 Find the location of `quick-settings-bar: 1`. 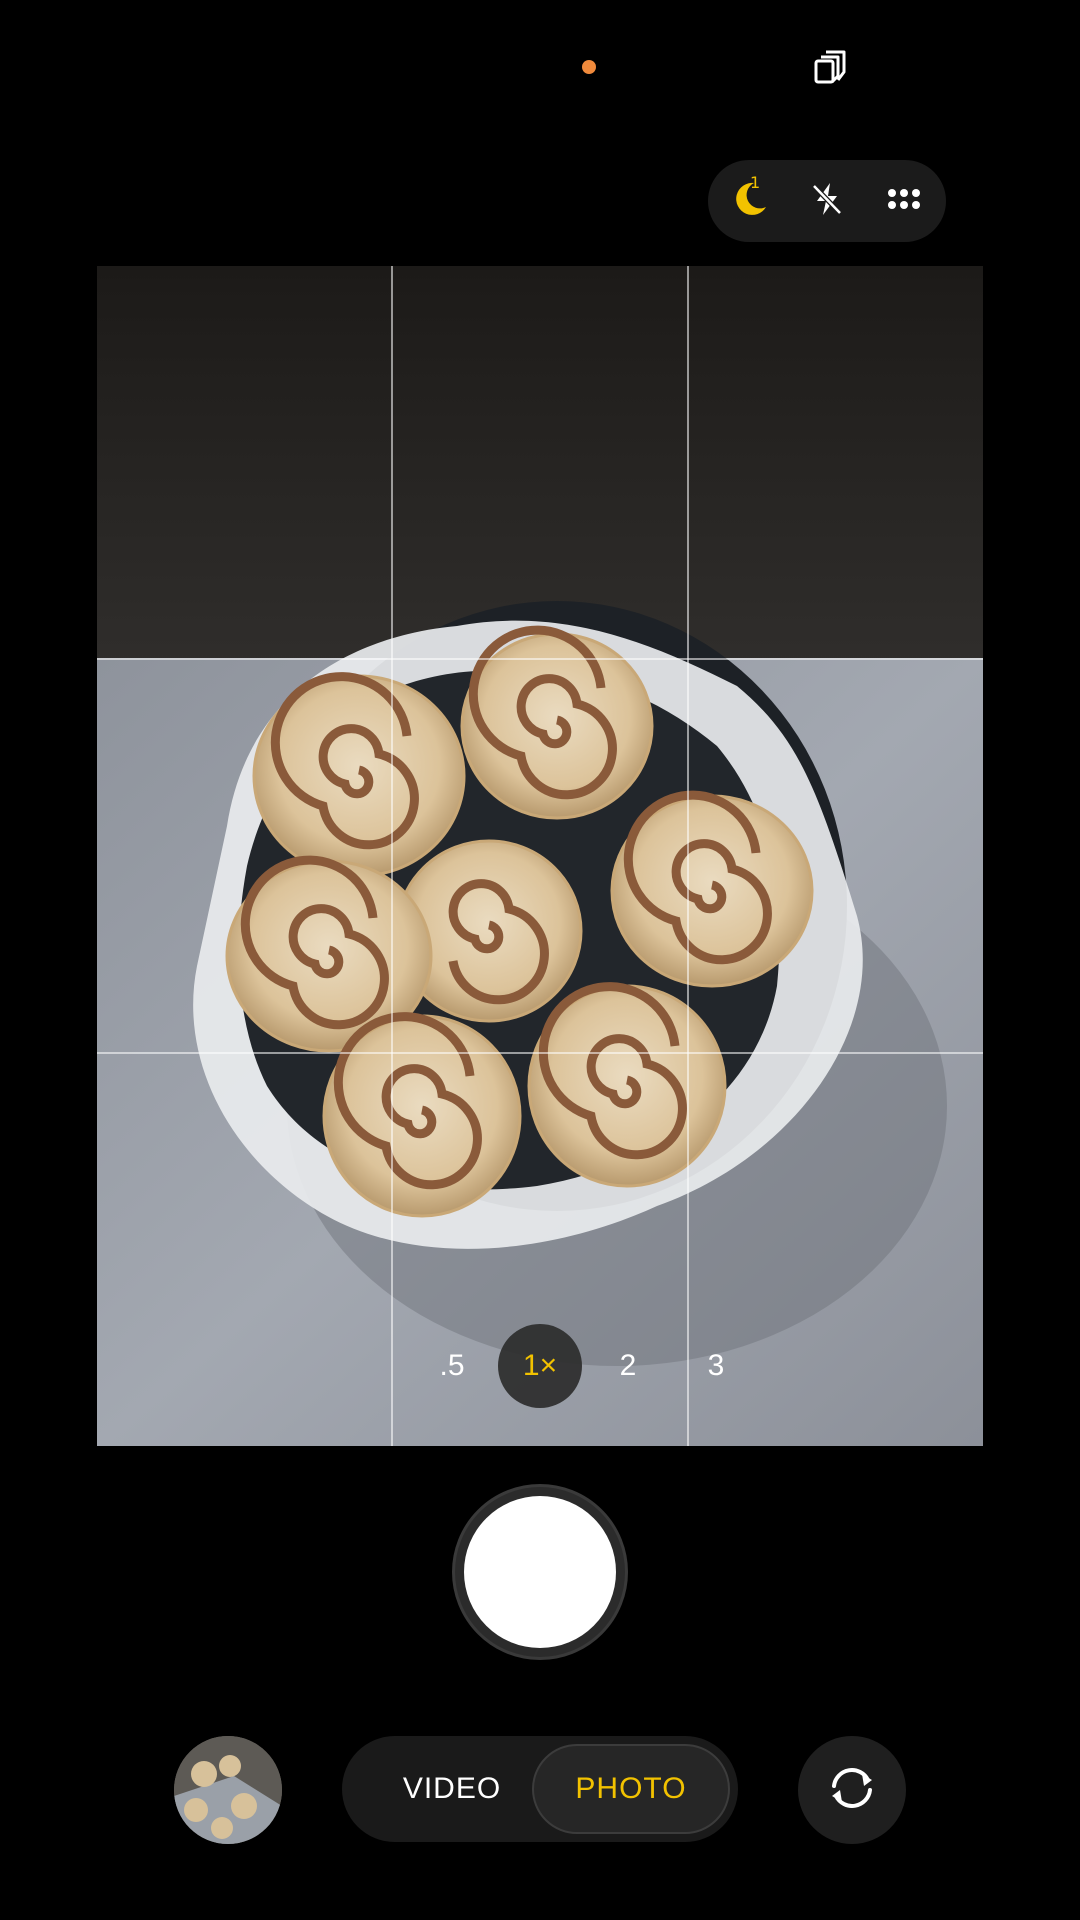

quick-settings-bar: 1 is located at coordinates (827, 201).